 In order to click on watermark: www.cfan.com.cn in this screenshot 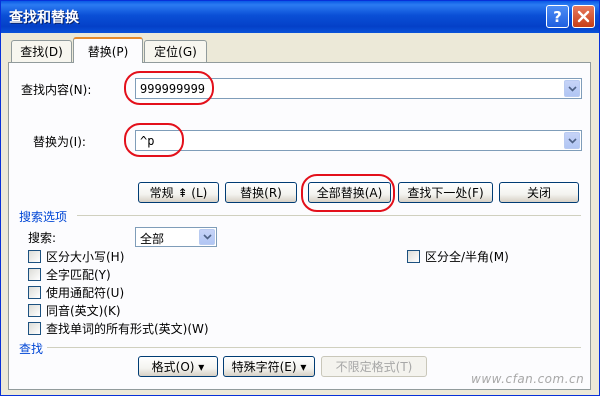, I will do `click(528, 379)`.